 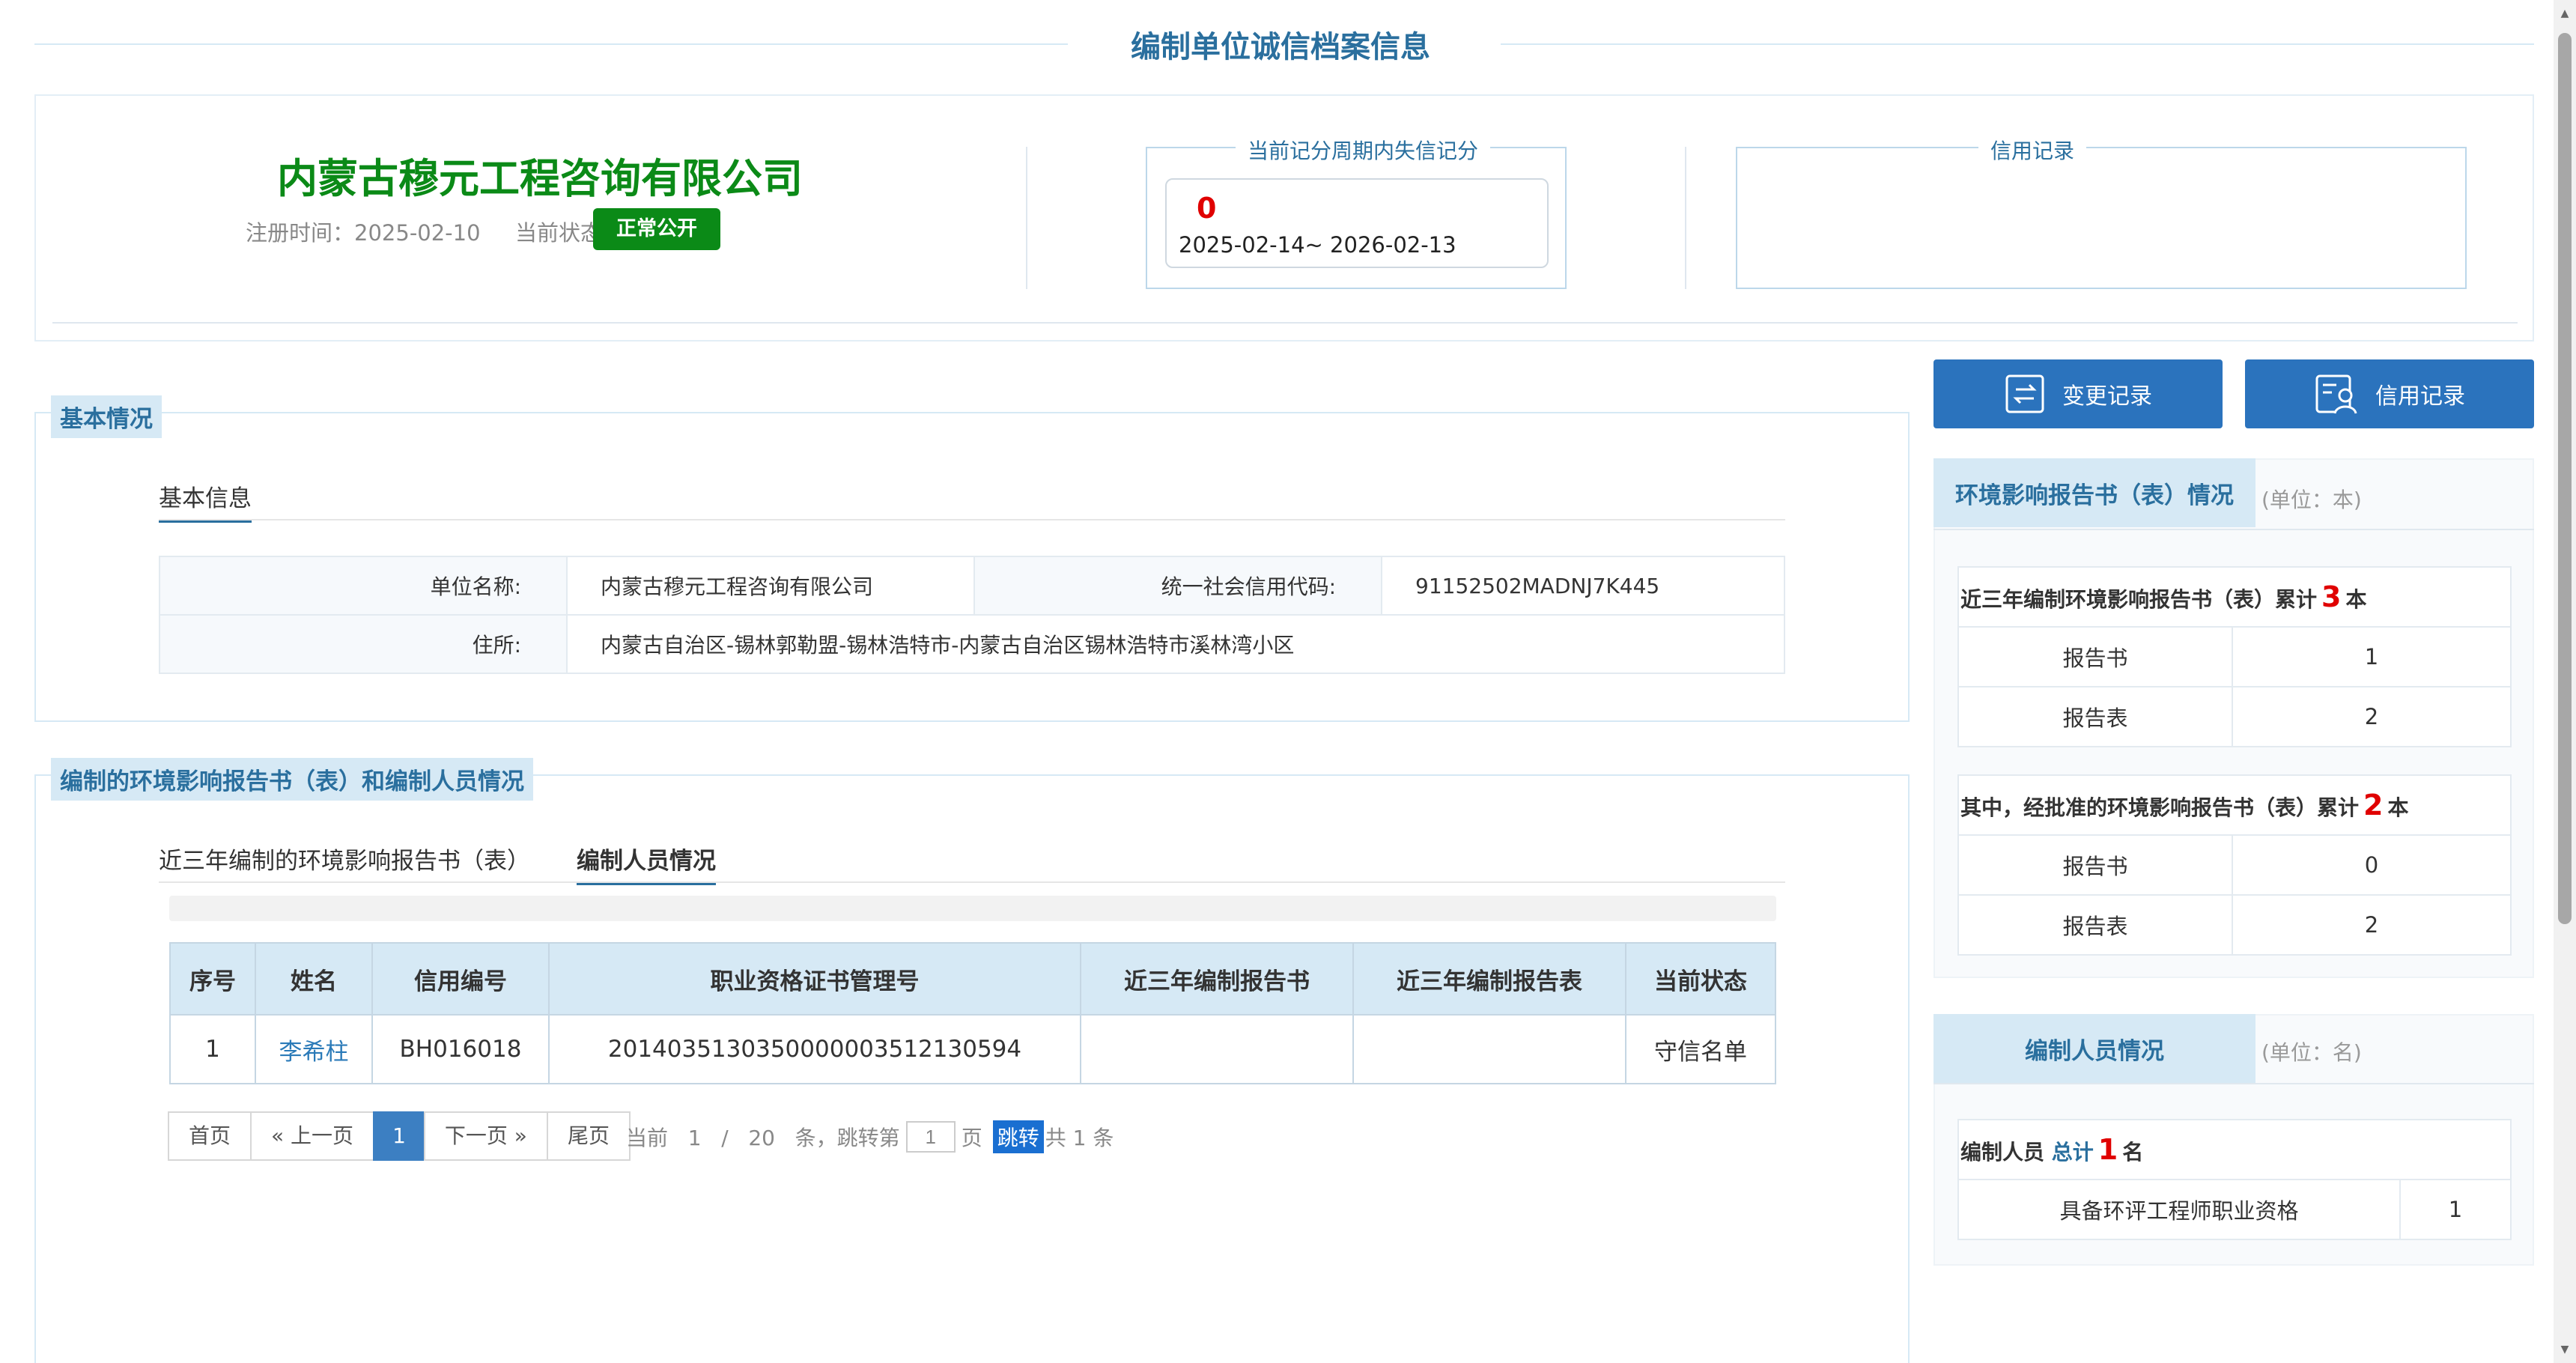 What do you see at coordinates (314, 1052) in the screenshot?
I see `staff-name-link: 李希柱` at bounding box center [314, 1052].